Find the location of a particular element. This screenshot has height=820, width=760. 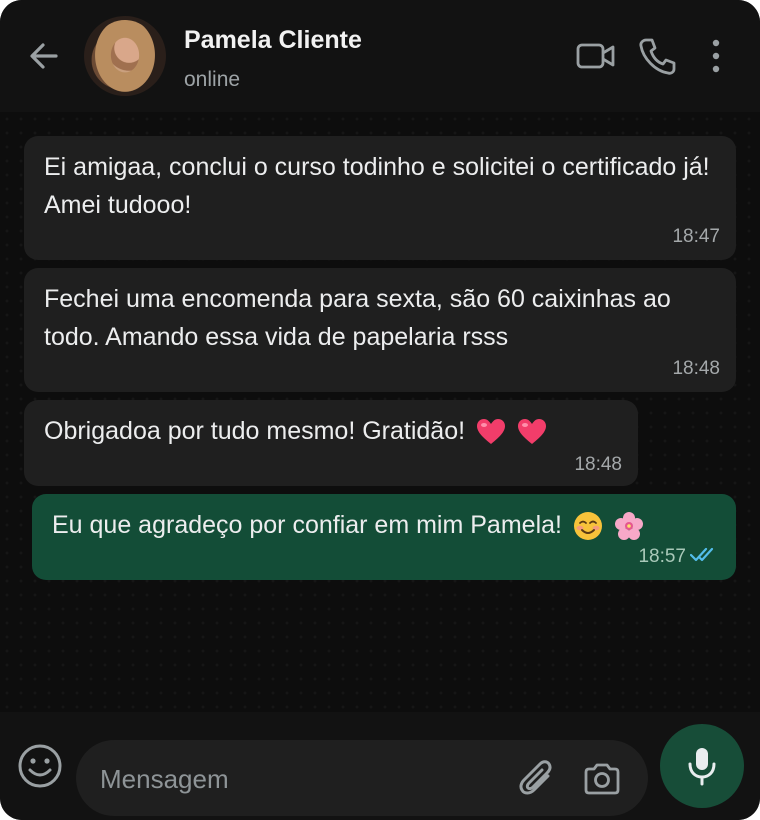

message-composer: Mensagem is located at coordinates (380, 766).